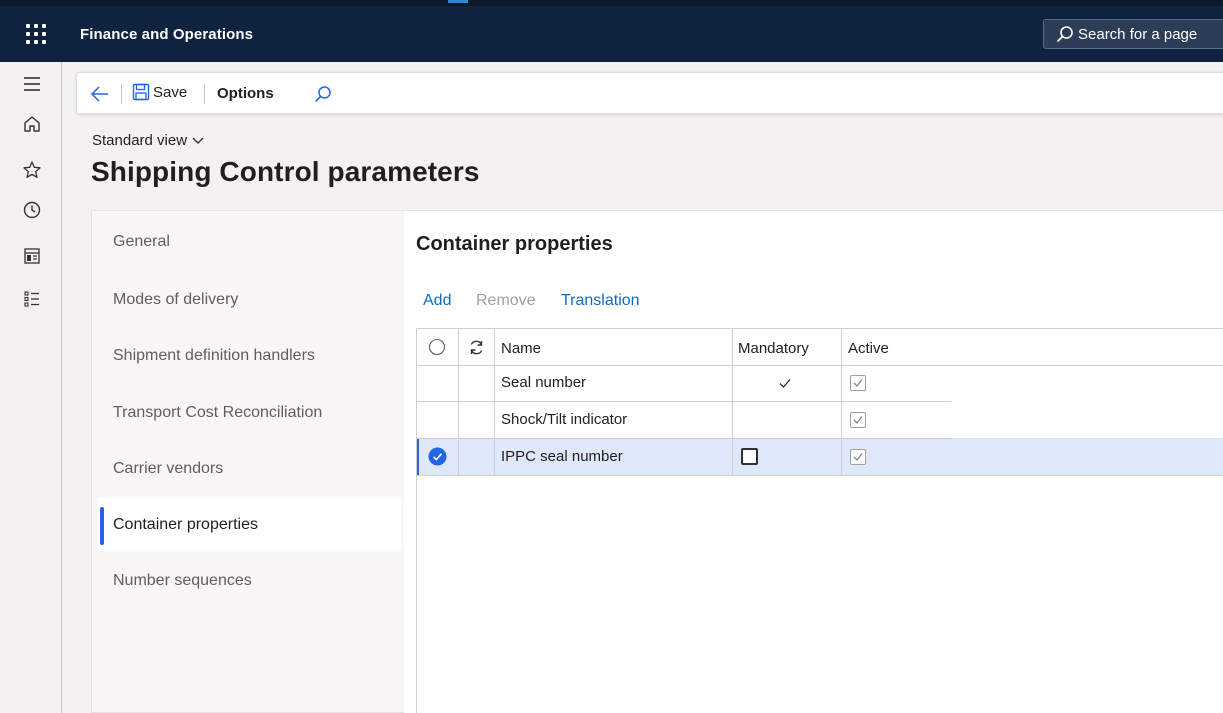 This screenshot has width=1223, height=713. Describe the element at coordinates (1065, 34) in the screenshot. I see `search-icon` at that location.